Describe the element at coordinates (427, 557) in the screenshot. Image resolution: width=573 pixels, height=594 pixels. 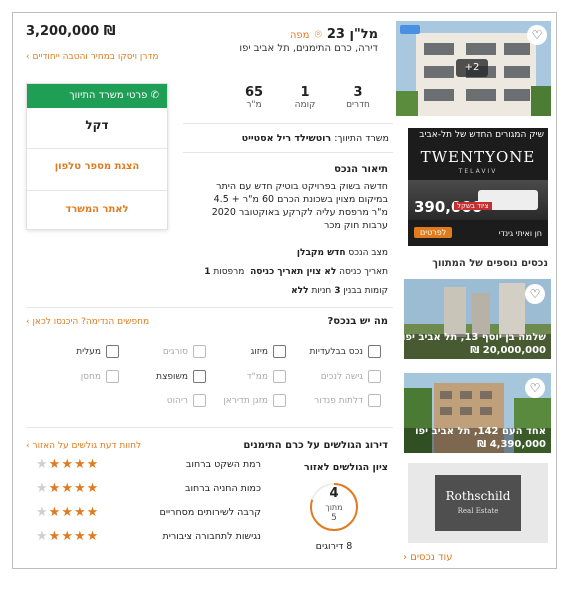
I see `more-properties-link: עוד נכסים ‹` at that location.